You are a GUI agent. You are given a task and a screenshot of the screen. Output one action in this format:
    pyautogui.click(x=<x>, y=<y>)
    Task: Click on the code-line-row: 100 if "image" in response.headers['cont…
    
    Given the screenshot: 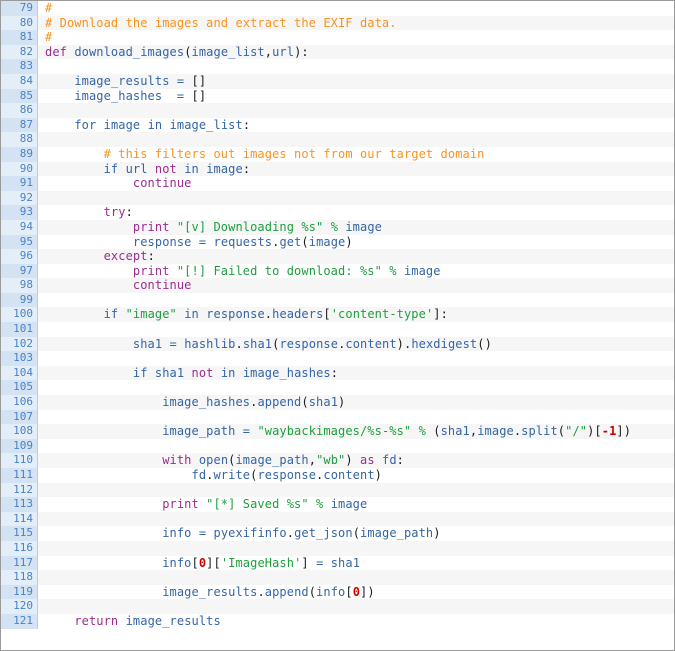 What is the action you would take?
    pyautogui.click(x=337, y=315)
    